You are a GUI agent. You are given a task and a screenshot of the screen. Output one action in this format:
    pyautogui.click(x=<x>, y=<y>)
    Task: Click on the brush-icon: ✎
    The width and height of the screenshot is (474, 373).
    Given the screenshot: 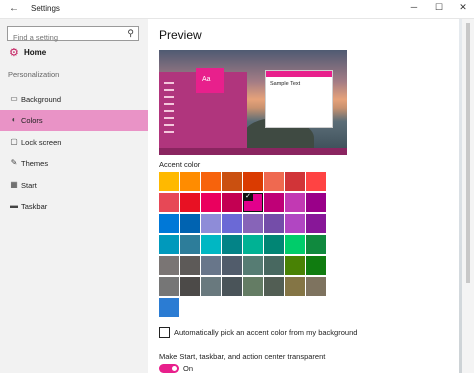 What is the action you would take?
    pyautogui.click(x=14, y=162)
    